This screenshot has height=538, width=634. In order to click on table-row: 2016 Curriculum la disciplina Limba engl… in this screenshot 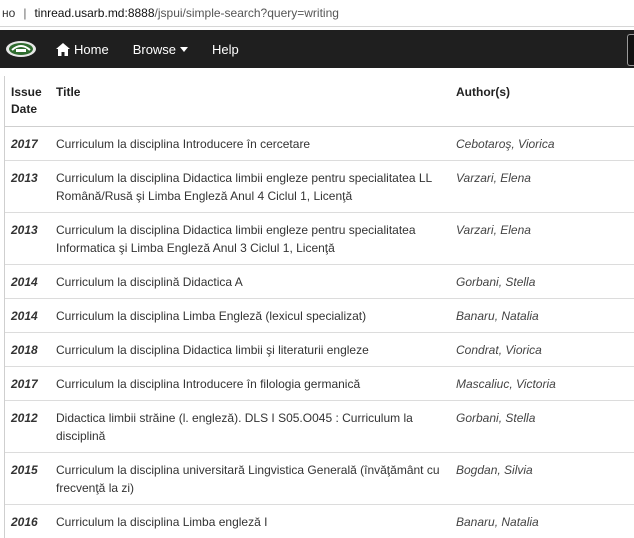, I will do `click(319, 521)`.